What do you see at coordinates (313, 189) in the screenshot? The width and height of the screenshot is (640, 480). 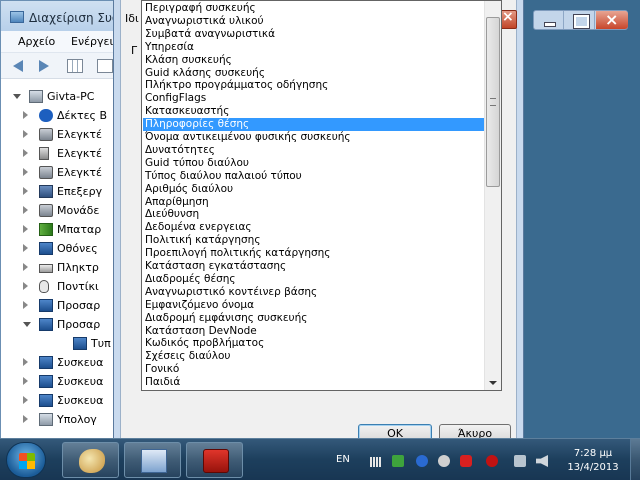 I see `dropdown-option: Αριθμός διαύλου` at bounding box center [313, 189].